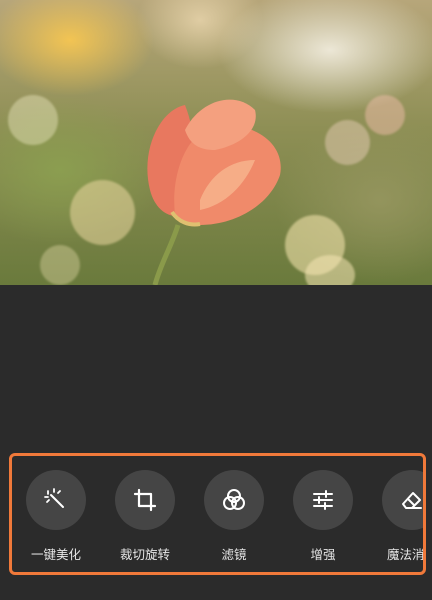 Image resolution: width=432 pixels, height=600 pixels. I want to click on tool-label: 一键美化, so click(55, 554).